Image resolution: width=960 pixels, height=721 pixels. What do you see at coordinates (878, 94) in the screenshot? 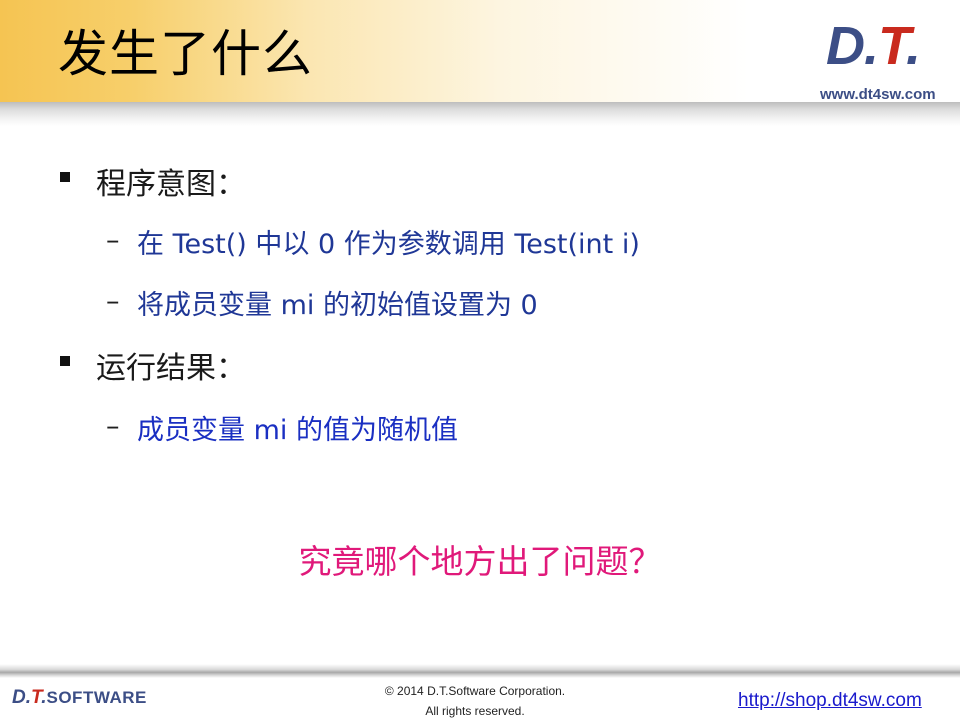
I see `site-url: www.dt4sw.com` at bounding box center [878, 94].